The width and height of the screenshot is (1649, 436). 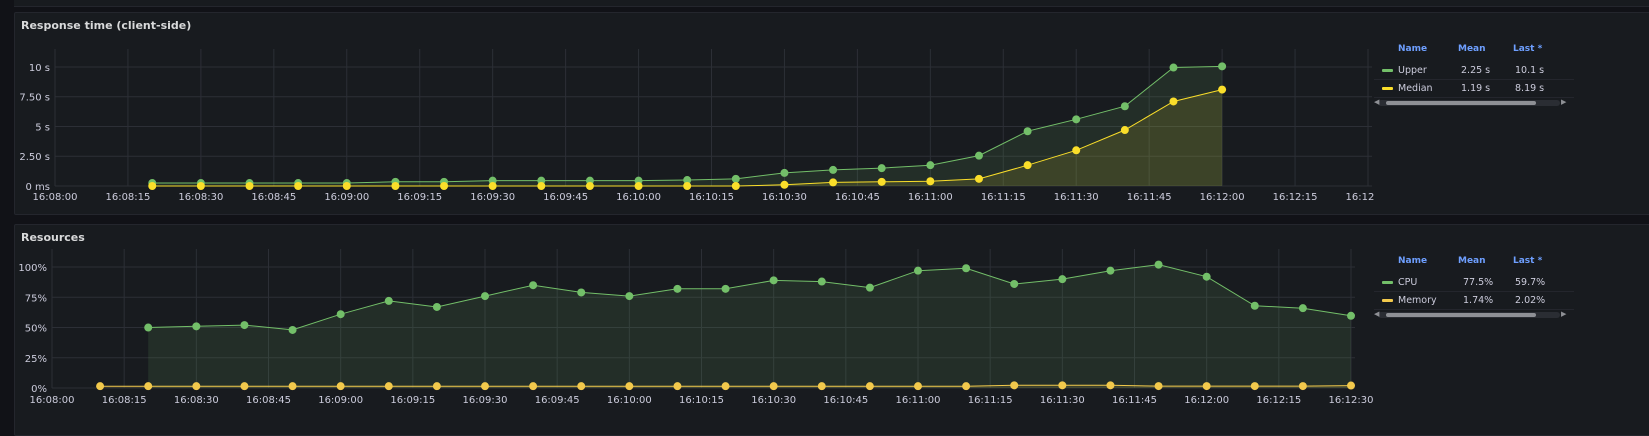 I want to click on legend-row-memory: Memory 1.74% 2.02%, so click(x=1474, y=301).